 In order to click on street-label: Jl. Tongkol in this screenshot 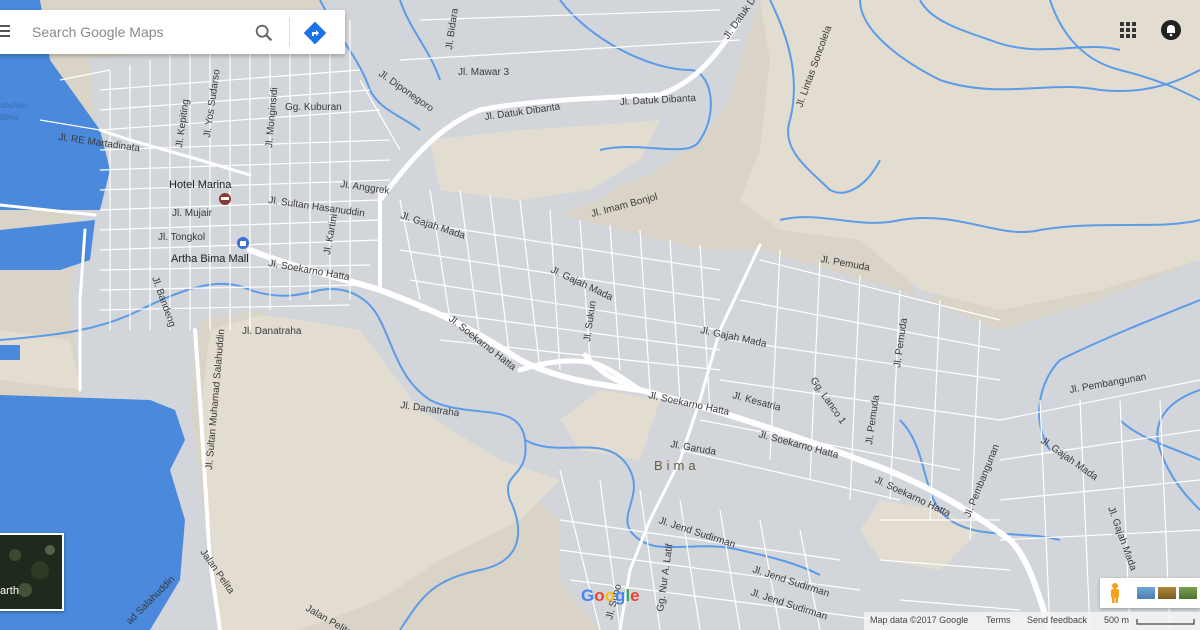, I will do `click(181, 237)`.